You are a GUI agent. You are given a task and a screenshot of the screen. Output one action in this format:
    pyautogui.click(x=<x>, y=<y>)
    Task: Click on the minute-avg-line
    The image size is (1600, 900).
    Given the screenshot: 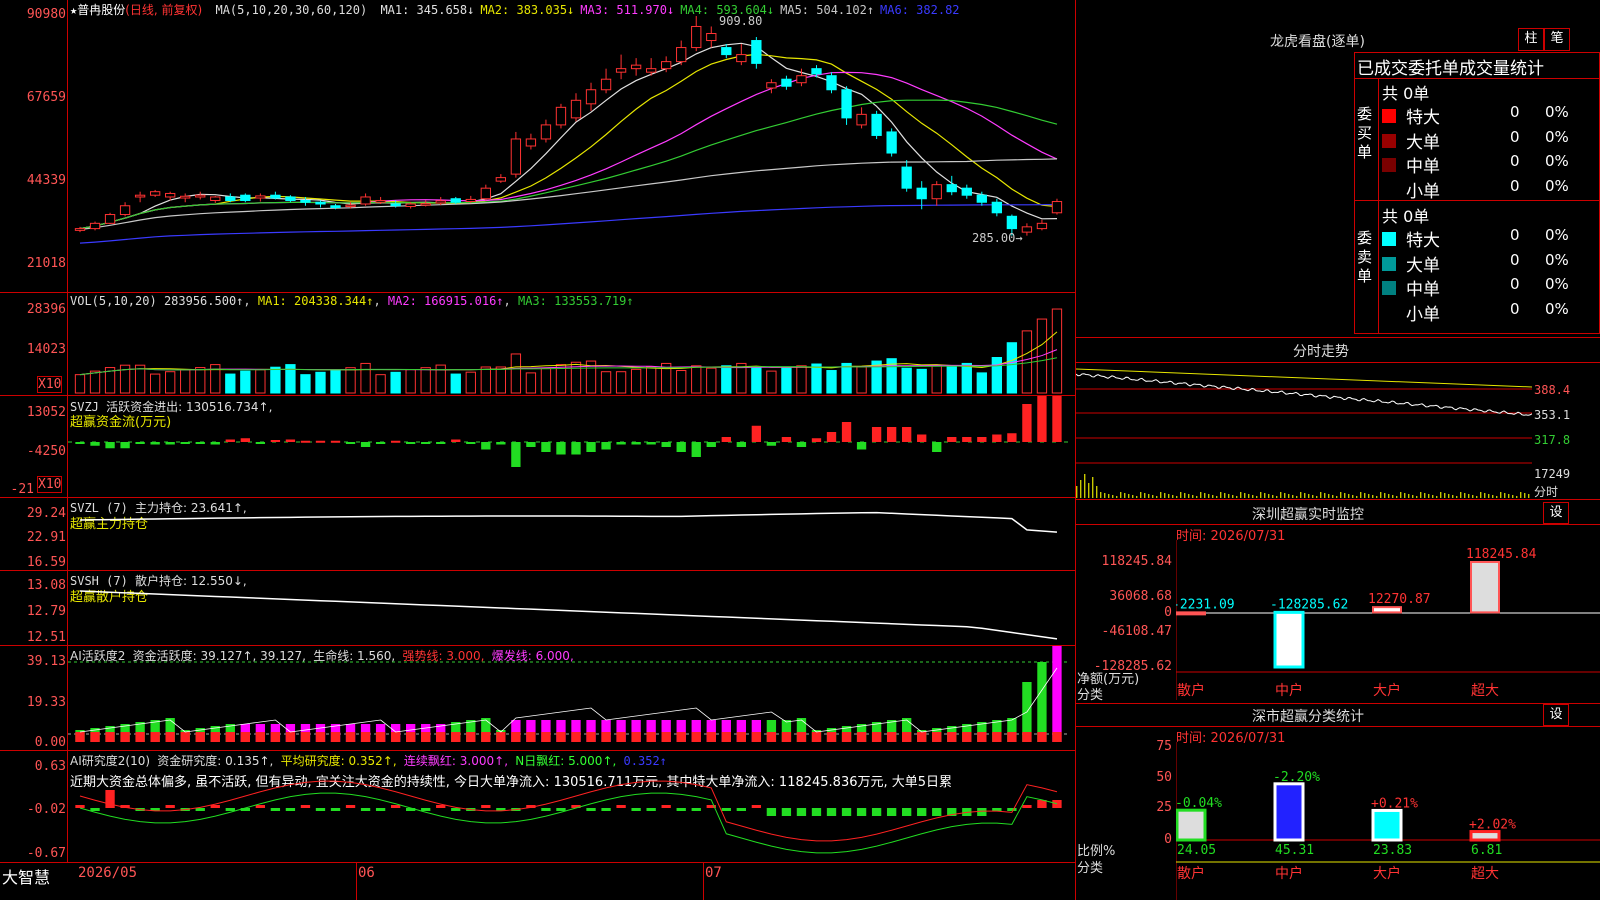 What is the action you would take?
    pyautogui.click(x=1304, y=378)
    